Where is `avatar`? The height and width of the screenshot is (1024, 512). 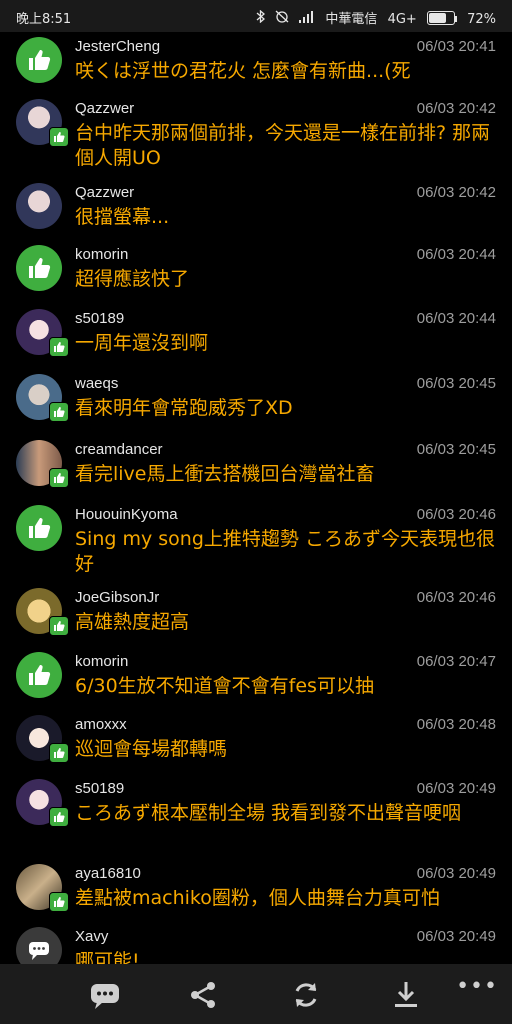 avatar is located at coordinates (39, 206).